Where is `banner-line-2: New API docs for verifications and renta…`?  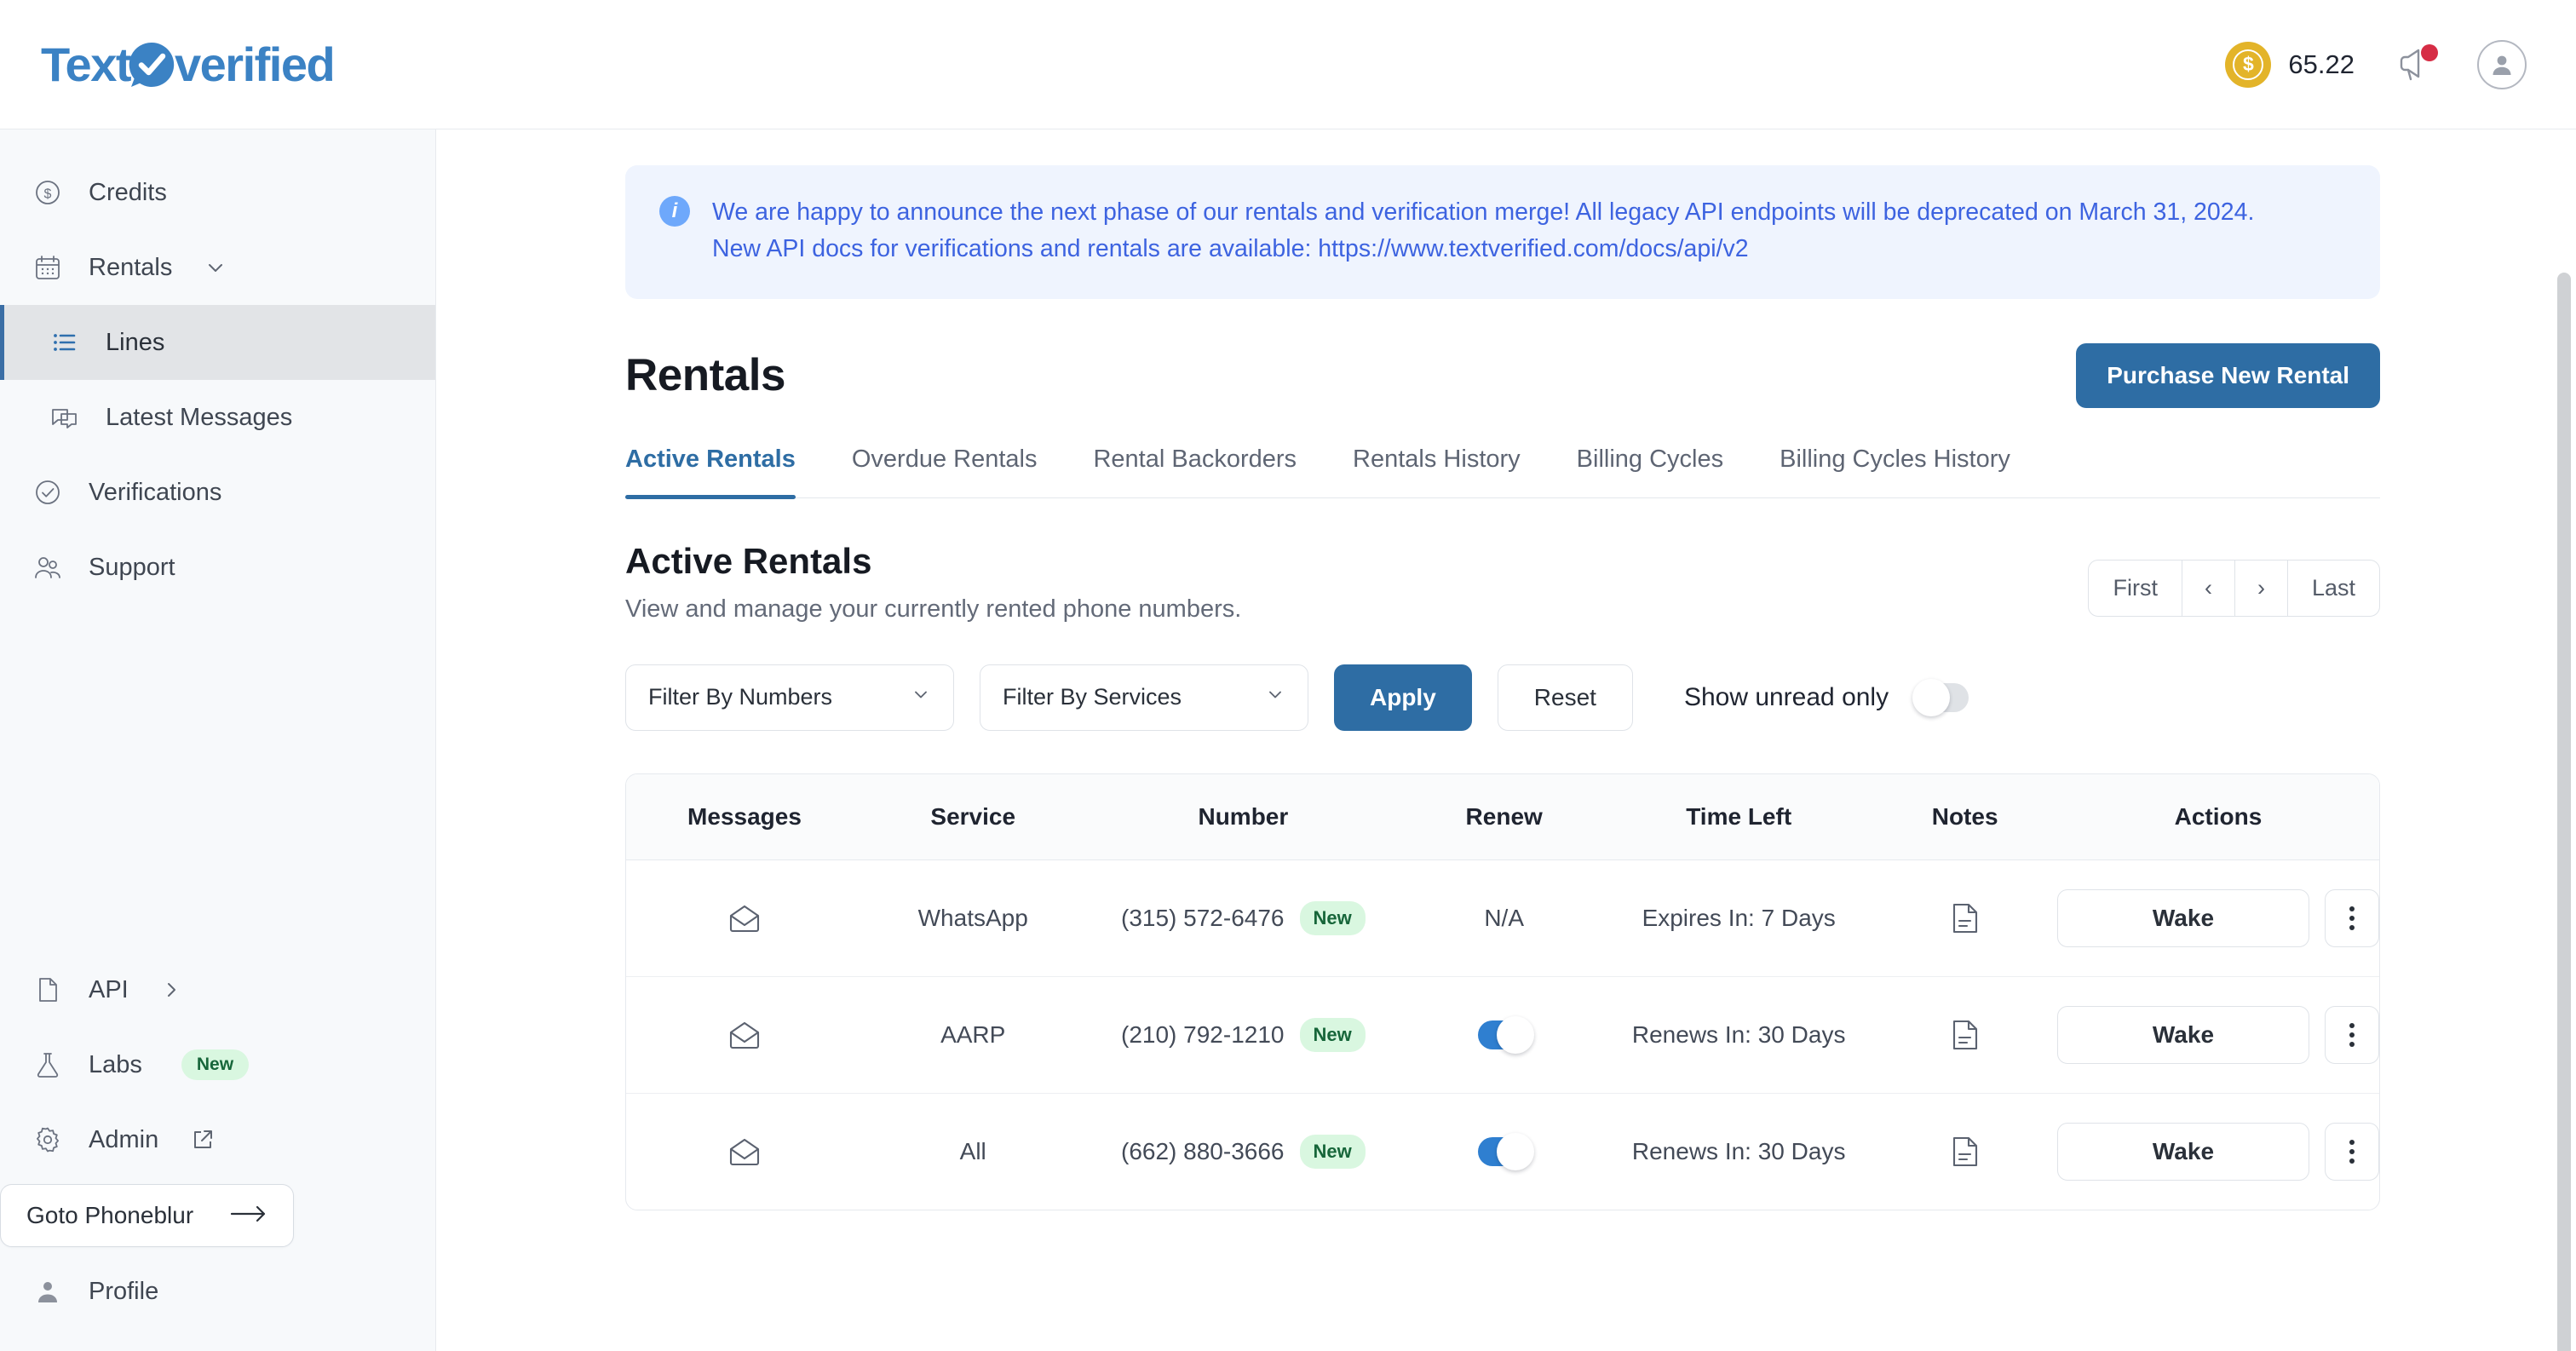 banner-line-2: New API docs for verifications and renta… is located at coordinates (1231, 249).